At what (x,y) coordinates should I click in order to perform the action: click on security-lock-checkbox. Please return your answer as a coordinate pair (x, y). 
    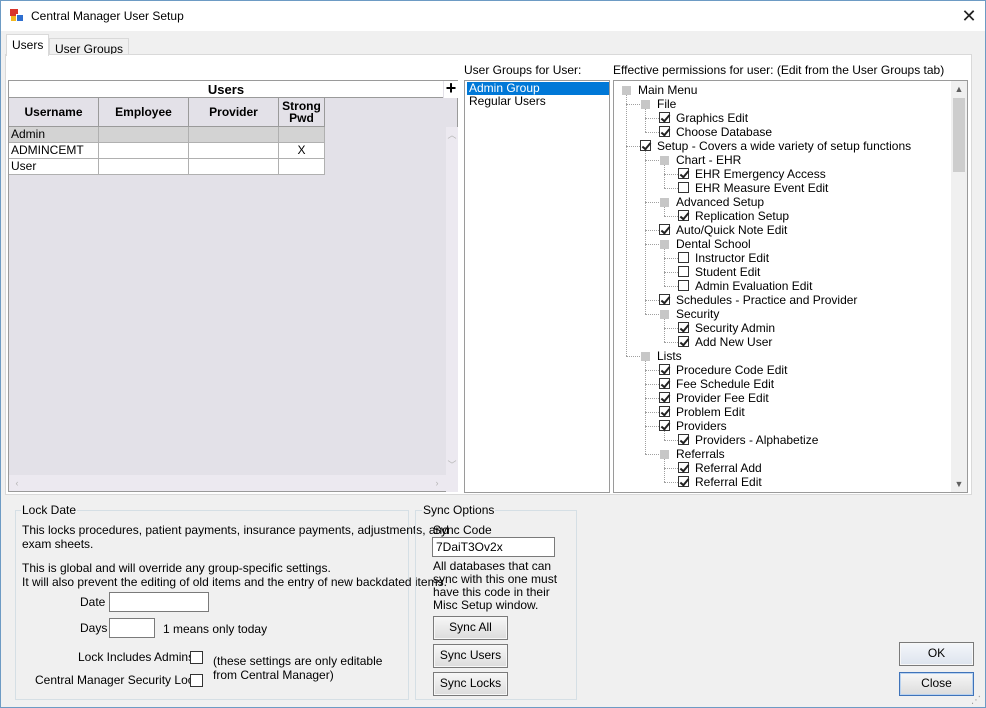
    Looking at the image, I should click on (196, 680).